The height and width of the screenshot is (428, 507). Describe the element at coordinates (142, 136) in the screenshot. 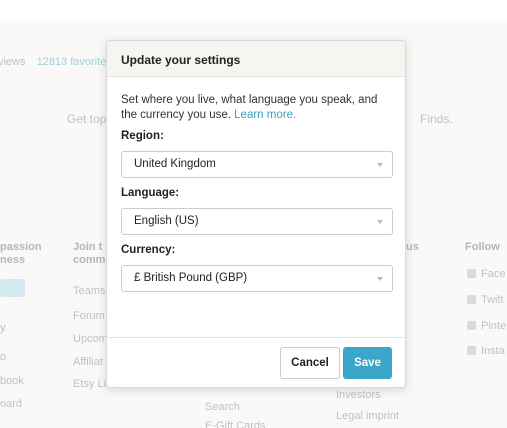

I see `region-label: Region:` at that location.